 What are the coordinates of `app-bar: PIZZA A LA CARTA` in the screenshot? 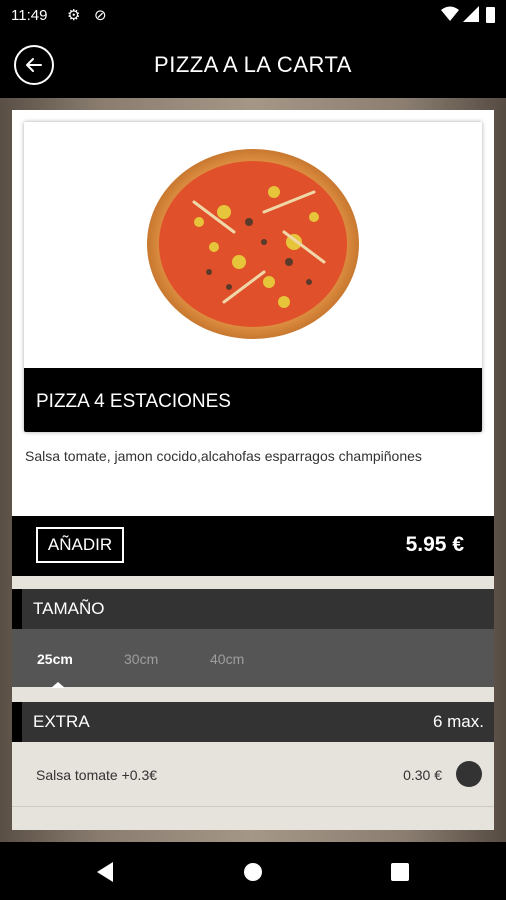 It's located at (253, 65).